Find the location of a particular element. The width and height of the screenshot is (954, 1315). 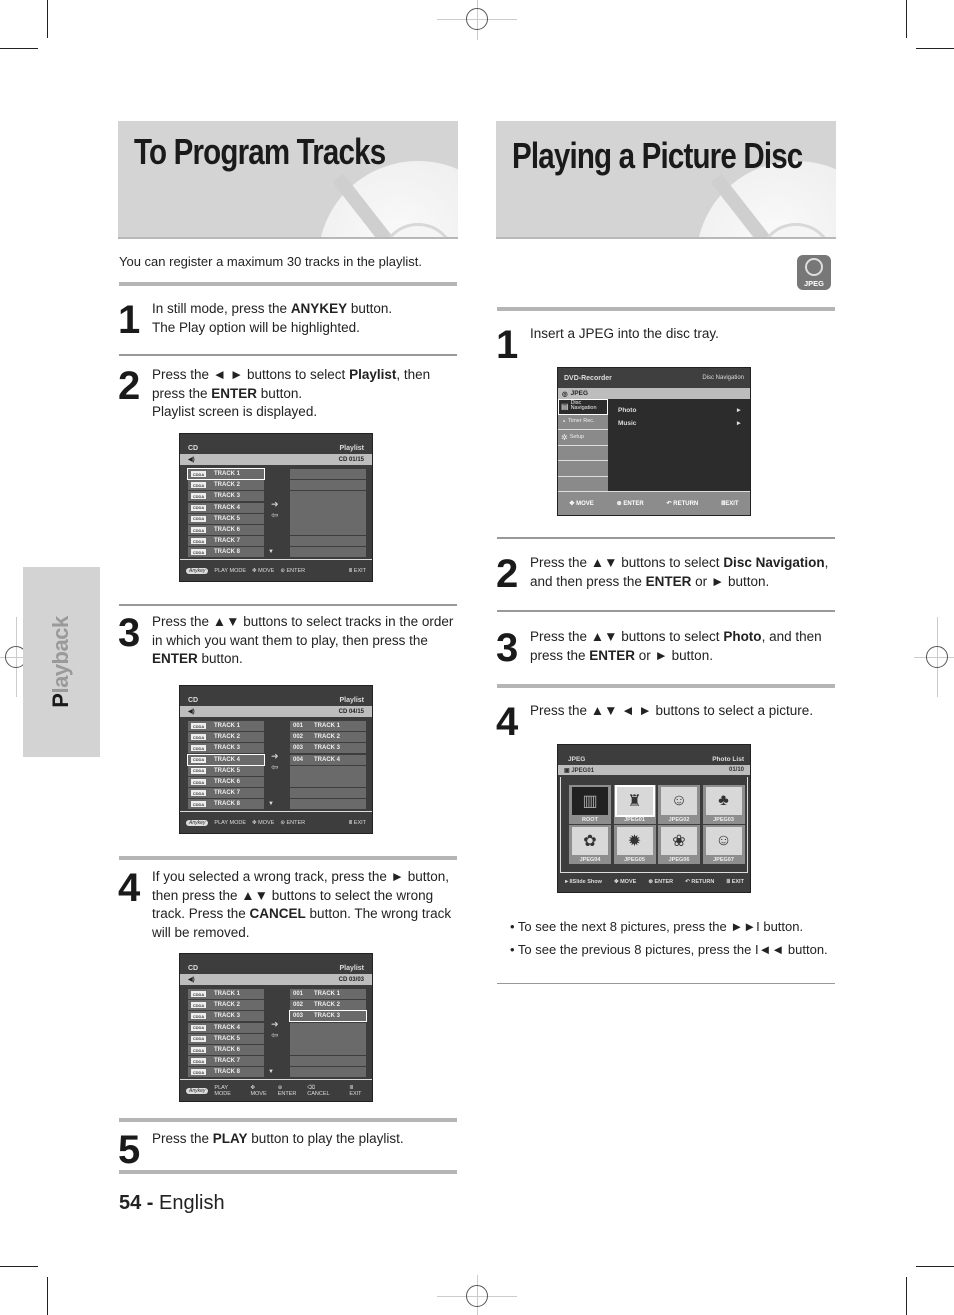

playlist-row: 004 TRACK 4 is located at coordinates (328, 759).